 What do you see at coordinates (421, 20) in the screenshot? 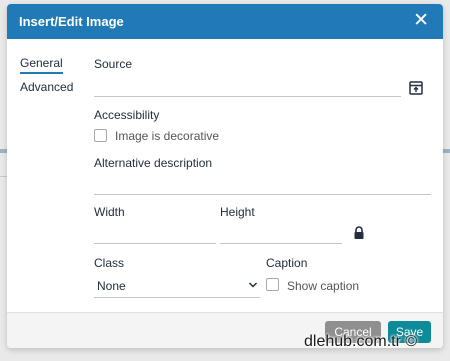
I see `close-icon: ✕` at bounding box center [421, 20].